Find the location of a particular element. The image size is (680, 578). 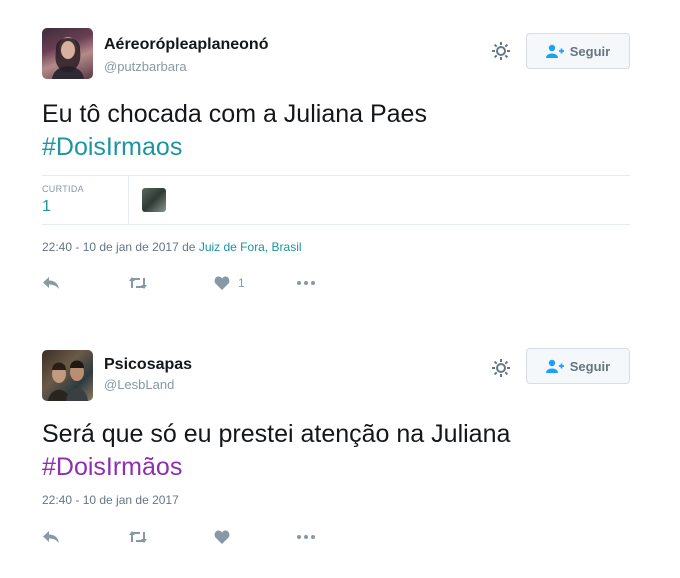

screen-name: @LesbLand is located at coordinates (139, 384).